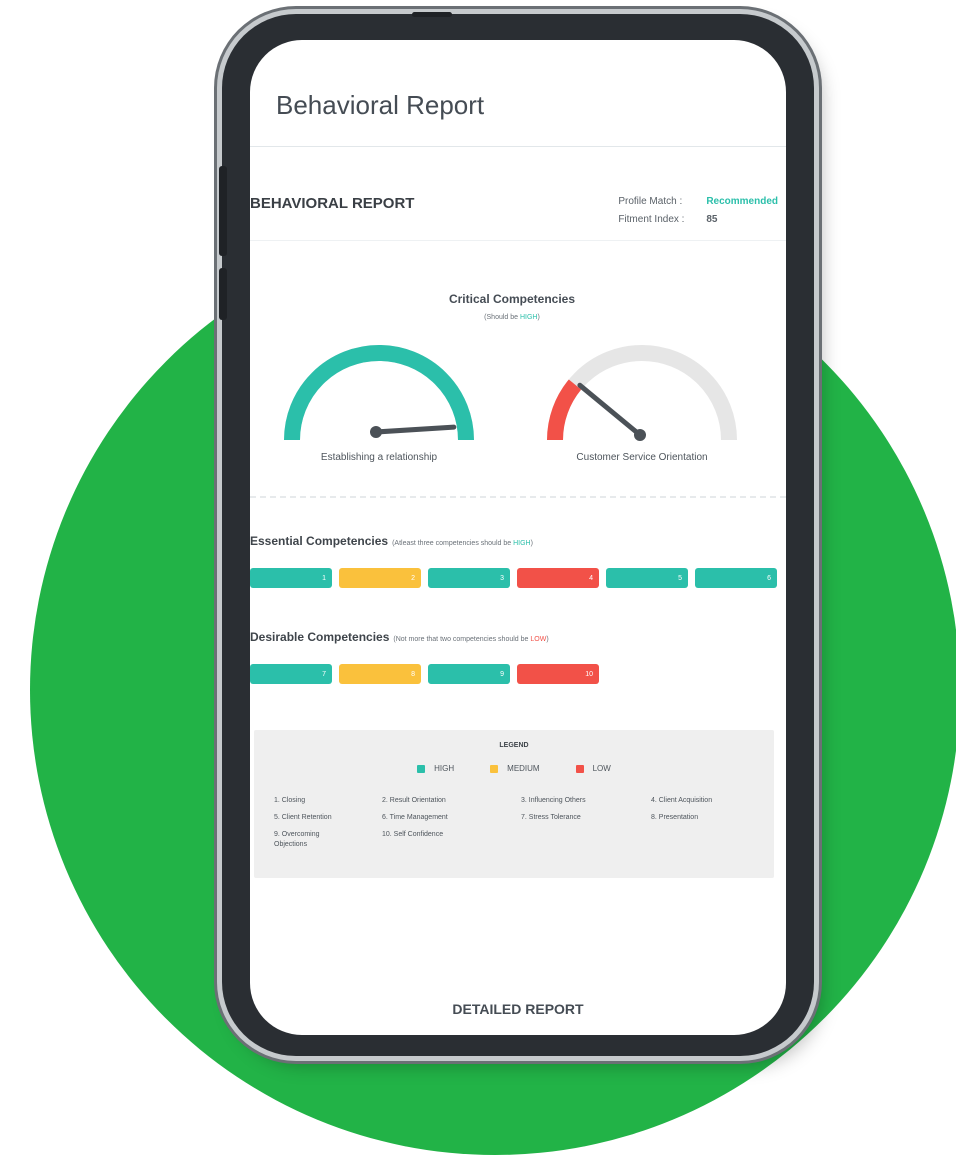 The width and height of the screenshot is (956, 1155). What do you see at coordinates (297, 839) in the screenshot?
I see `legend-item: 9. Overcoming Objections` at bounding box center [297, 839].